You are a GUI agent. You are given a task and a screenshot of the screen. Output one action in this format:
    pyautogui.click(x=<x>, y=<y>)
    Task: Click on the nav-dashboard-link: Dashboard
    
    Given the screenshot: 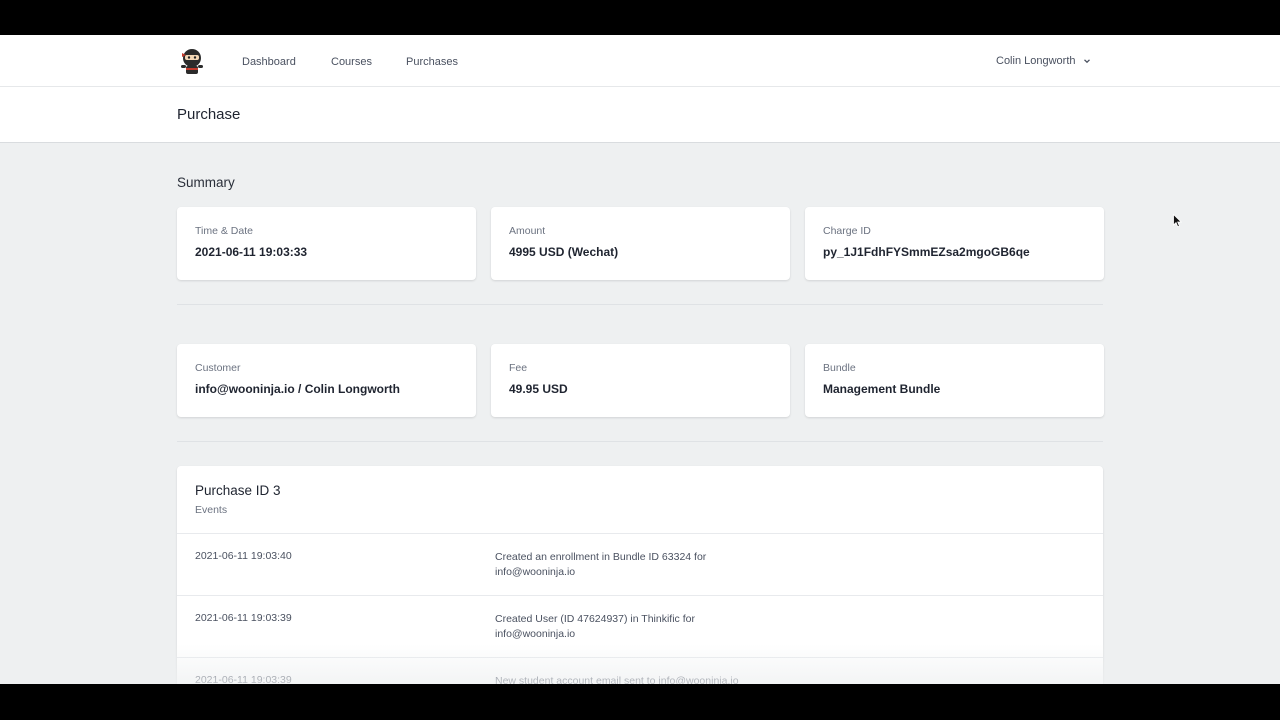 What is the action you would take?
    pyautogui.click(x=269, y=62)
    